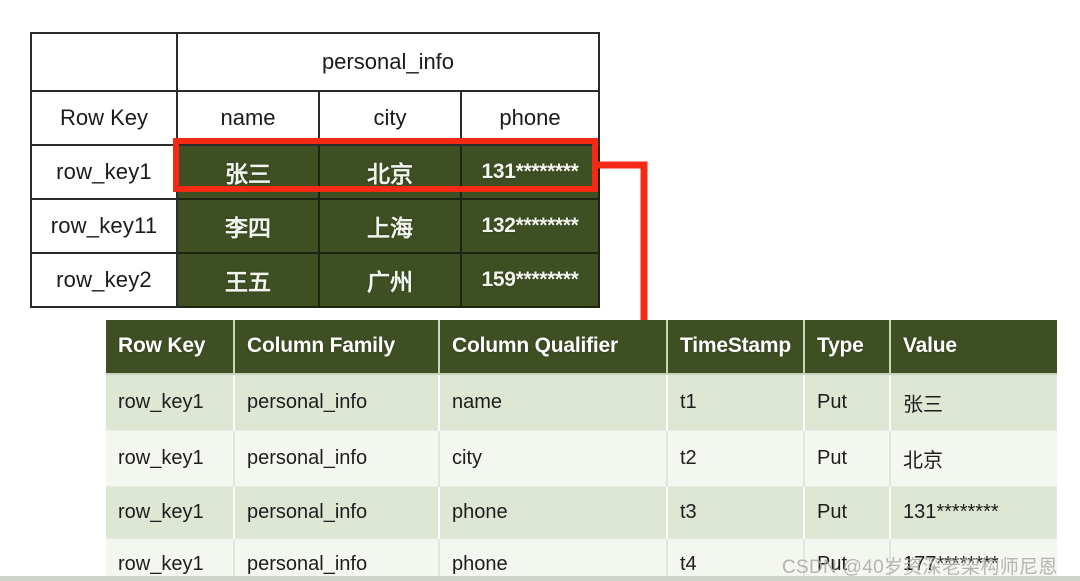  I want to click on cell-city: 北京, so click(390, 172).